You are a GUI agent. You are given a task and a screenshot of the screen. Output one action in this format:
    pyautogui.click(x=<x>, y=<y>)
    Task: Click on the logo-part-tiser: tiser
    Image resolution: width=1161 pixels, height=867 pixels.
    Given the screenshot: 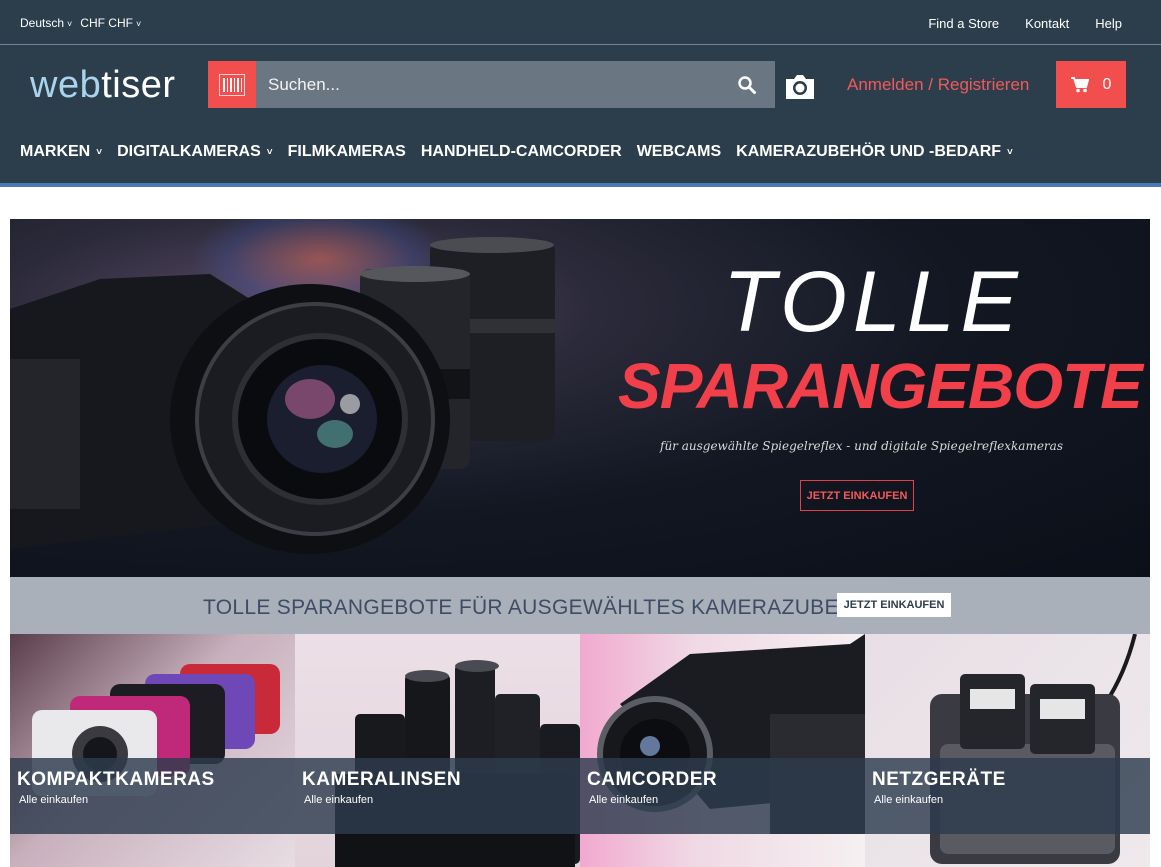 What is the action you would take?
    pyautogui.click(x=138, y=85)
    